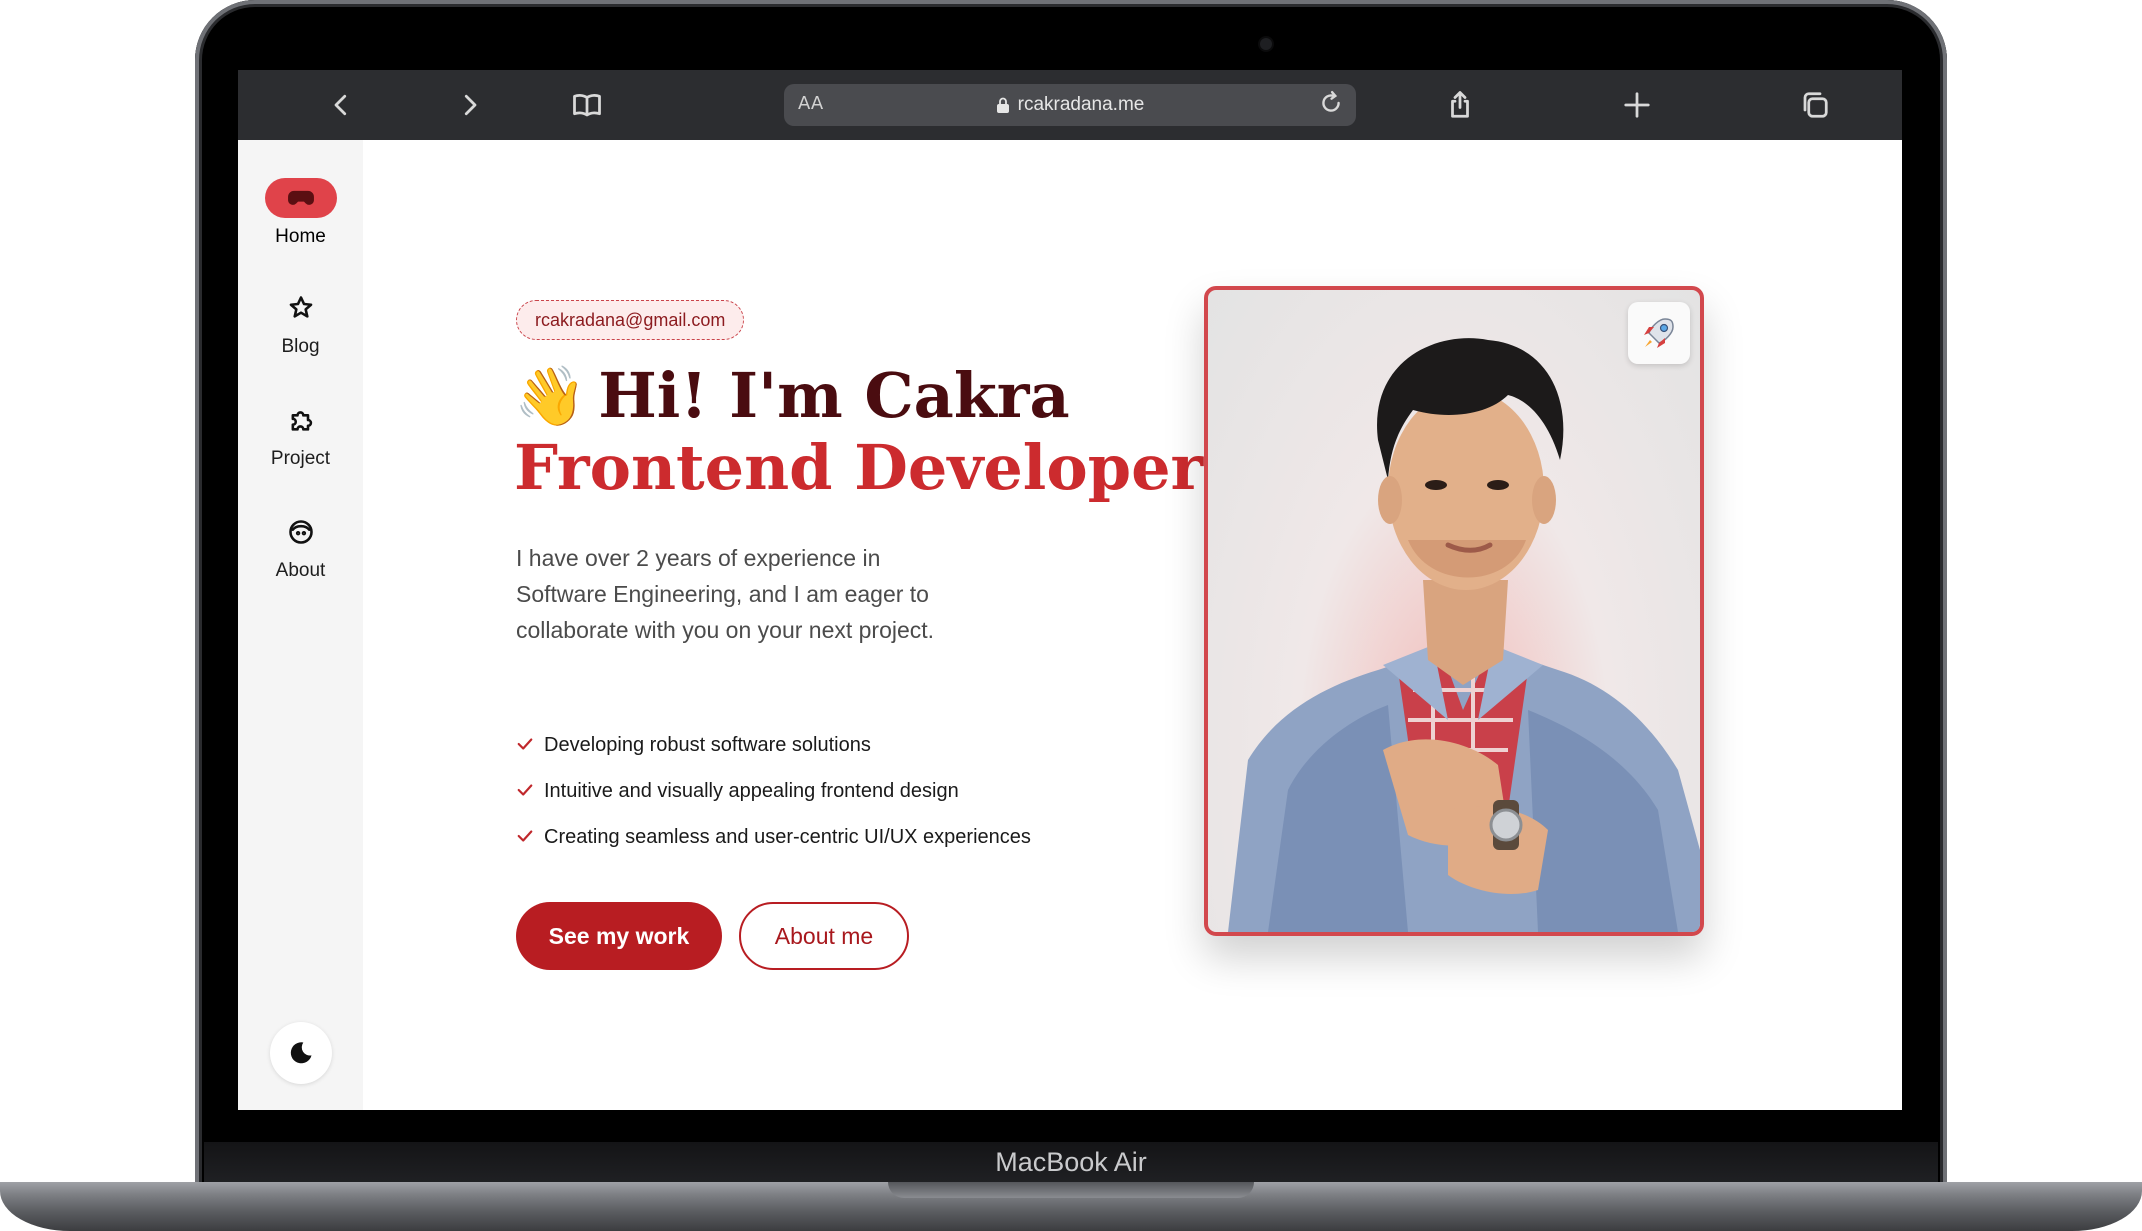  I want to click on profile-photo, so click(1464, 635).